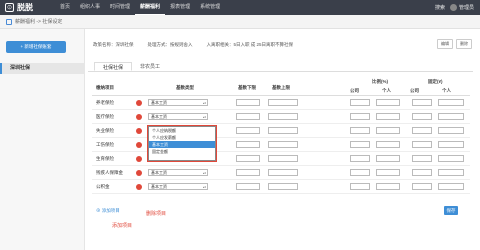 This screenshot has width=480, height=250. What do you see at coordinates (435, 81) in the screenshot?
I see `col-fixed: 固定(¥)` at bounding box center [435, 81].